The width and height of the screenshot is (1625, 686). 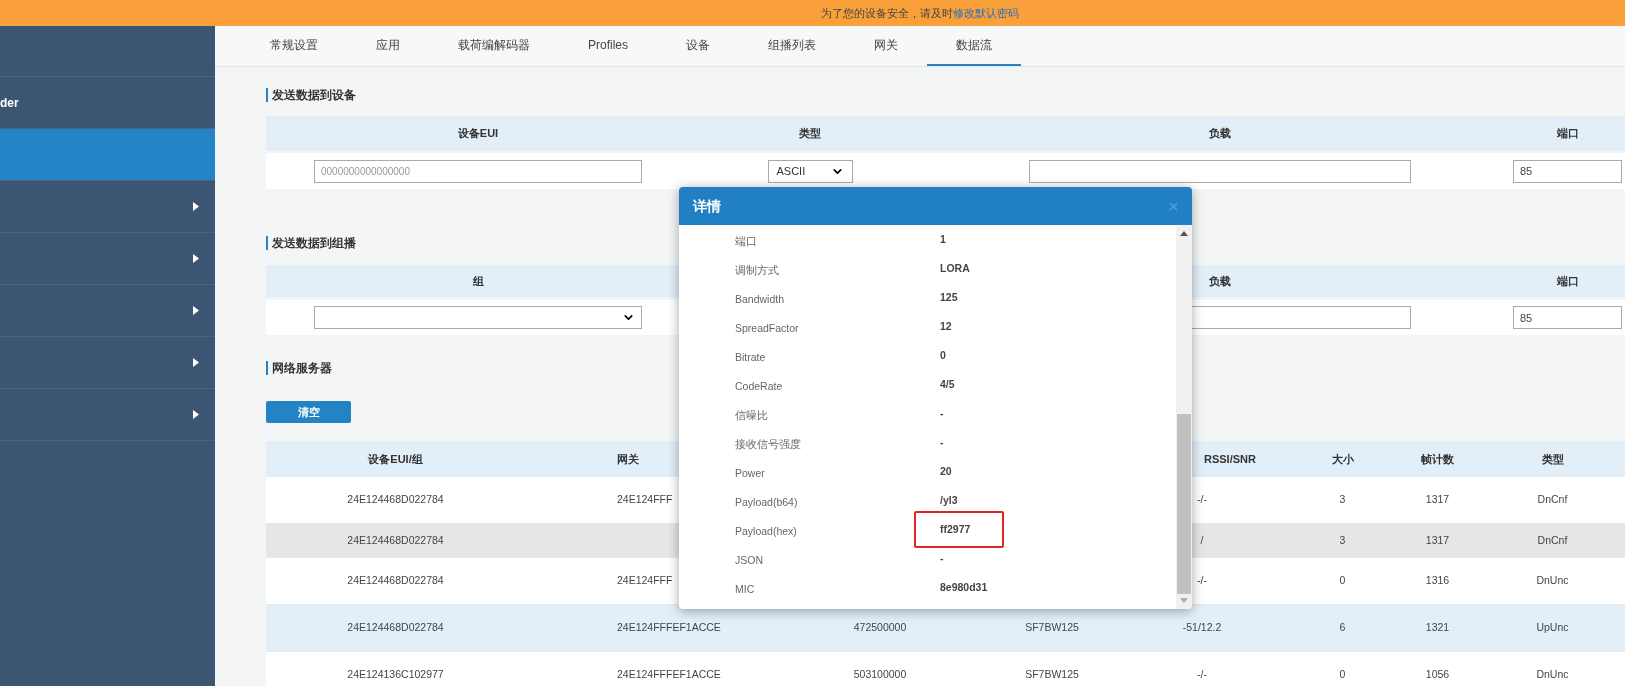 I want to click on table-cell: 3, so click(x=1342, y=500).